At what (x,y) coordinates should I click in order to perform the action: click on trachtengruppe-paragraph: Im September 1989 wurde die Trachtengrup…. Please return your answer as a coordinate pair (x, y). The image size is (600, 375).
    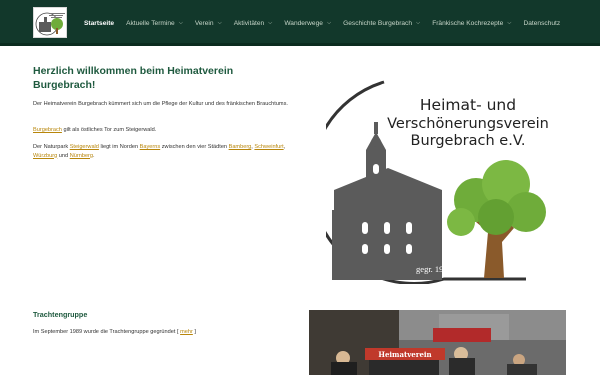
    Looking at the image, I should click on (114, 332).